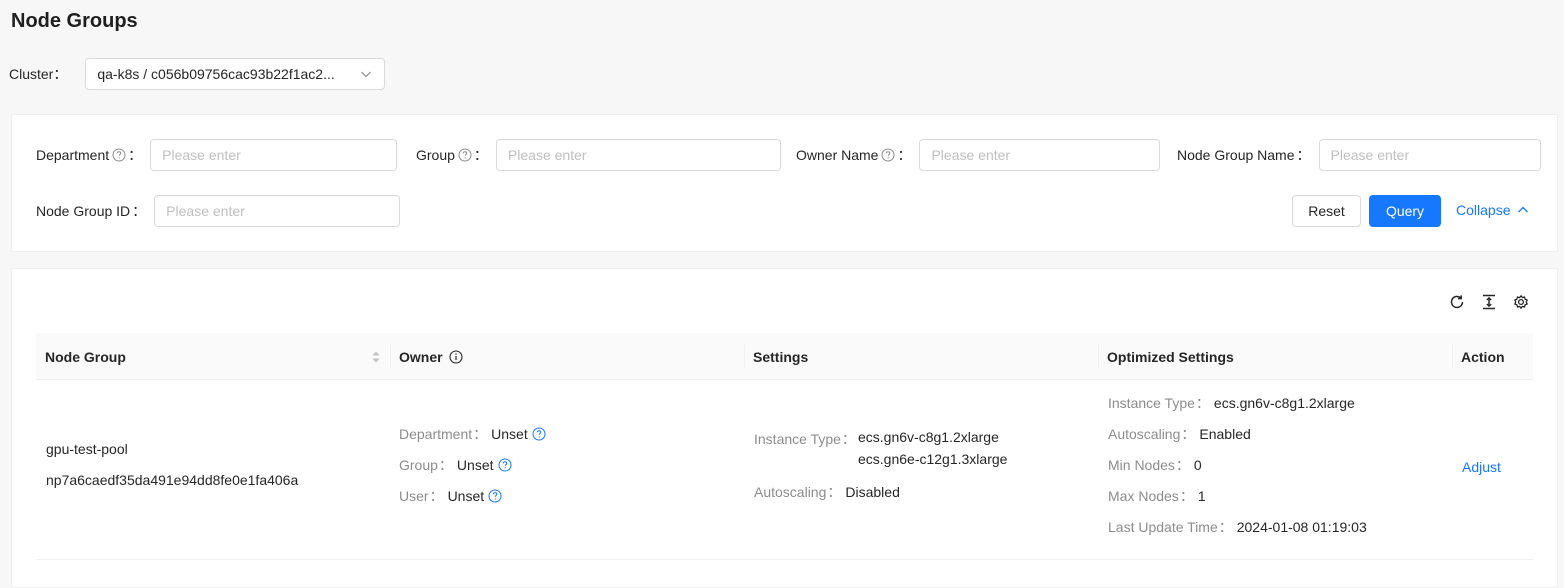 The image size is (1564, 588). I want to click on owner-group: Group： Unset, so click(455, 465).